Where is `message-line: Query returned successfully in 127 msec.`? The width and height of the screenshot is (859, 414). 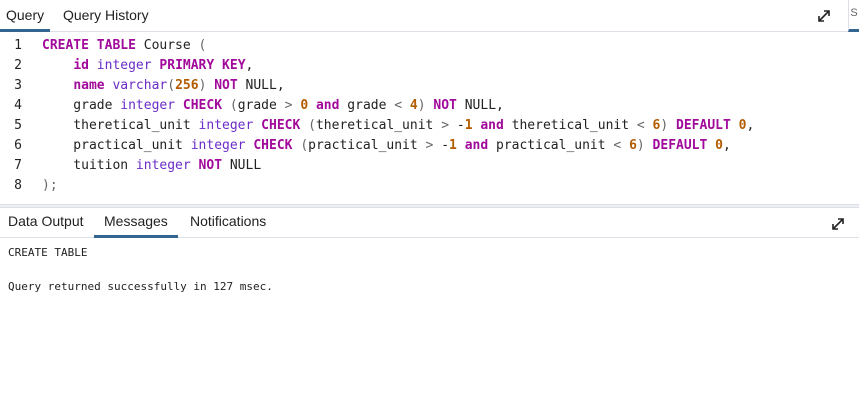 message-line: Query returned successfully in 127 msec. is located at coordinates (140, 286).